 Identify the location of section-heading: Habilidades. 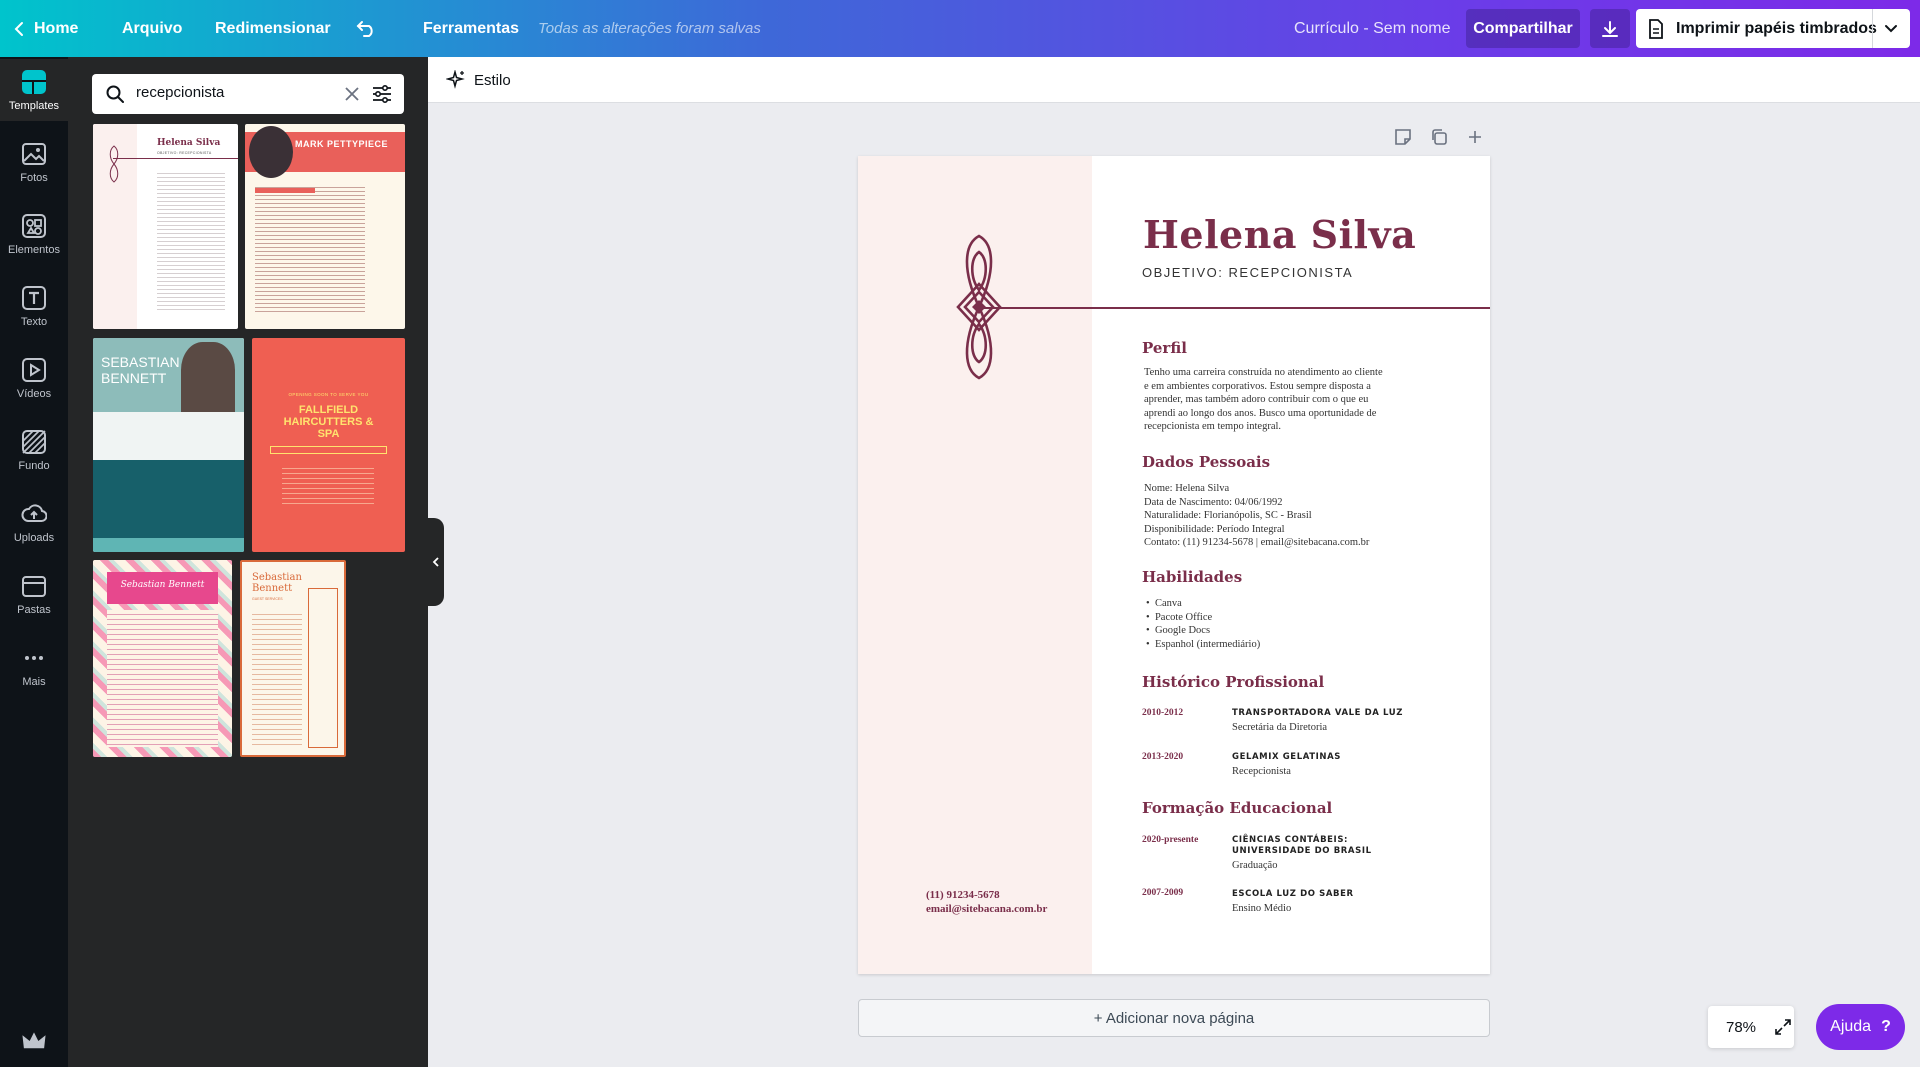
(1192, 577).